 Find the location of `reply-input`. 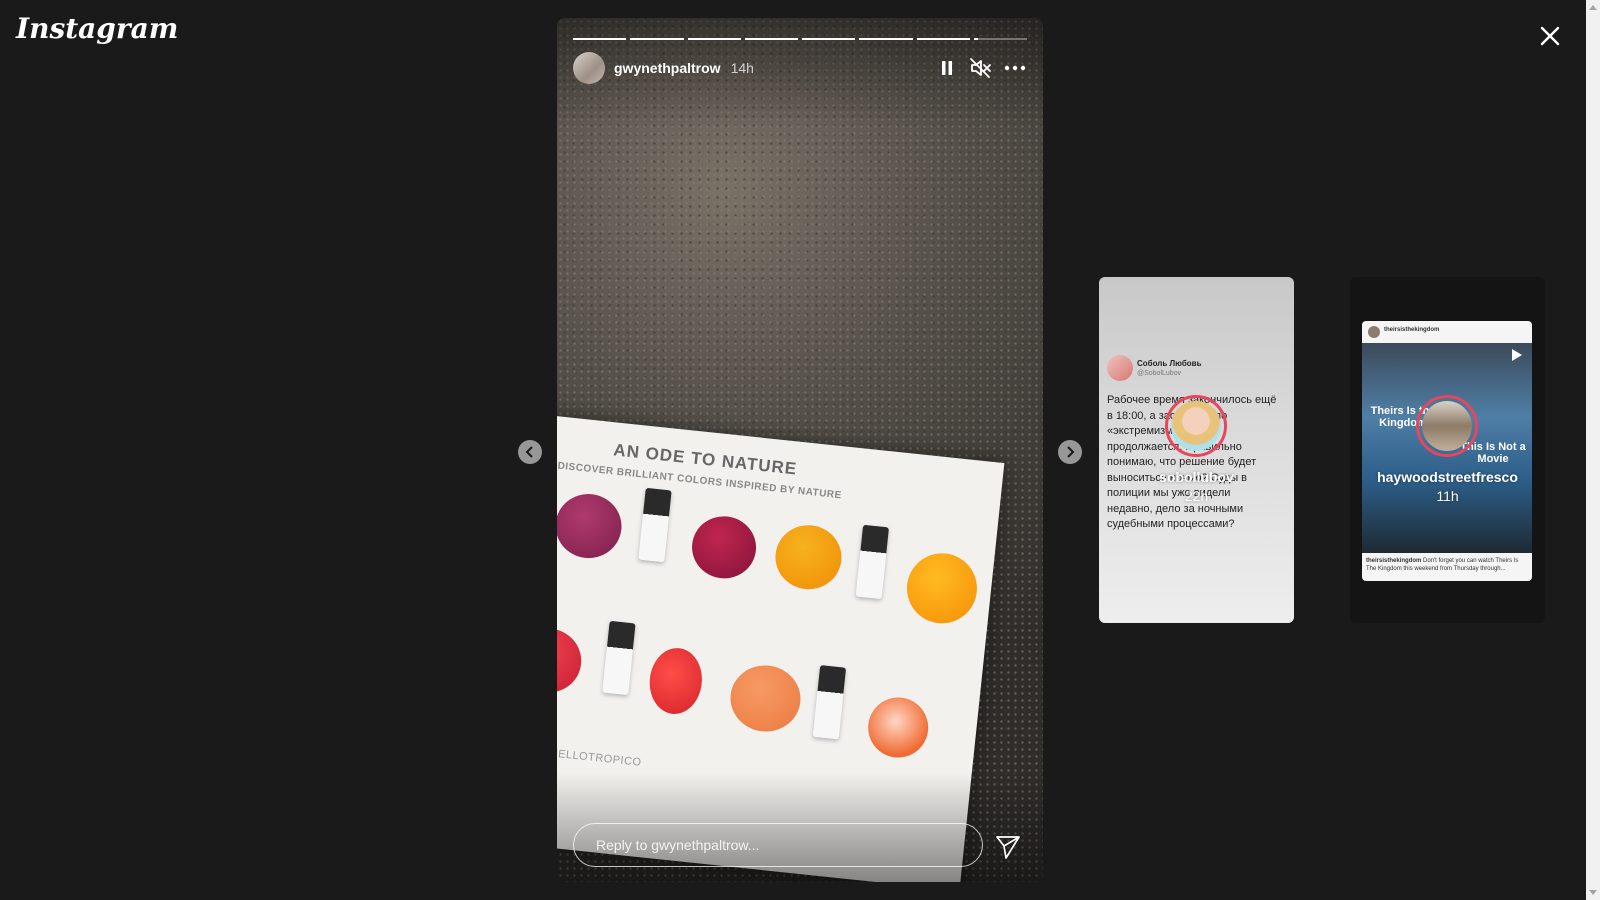

reply-input is located at coordinates (776, 845).